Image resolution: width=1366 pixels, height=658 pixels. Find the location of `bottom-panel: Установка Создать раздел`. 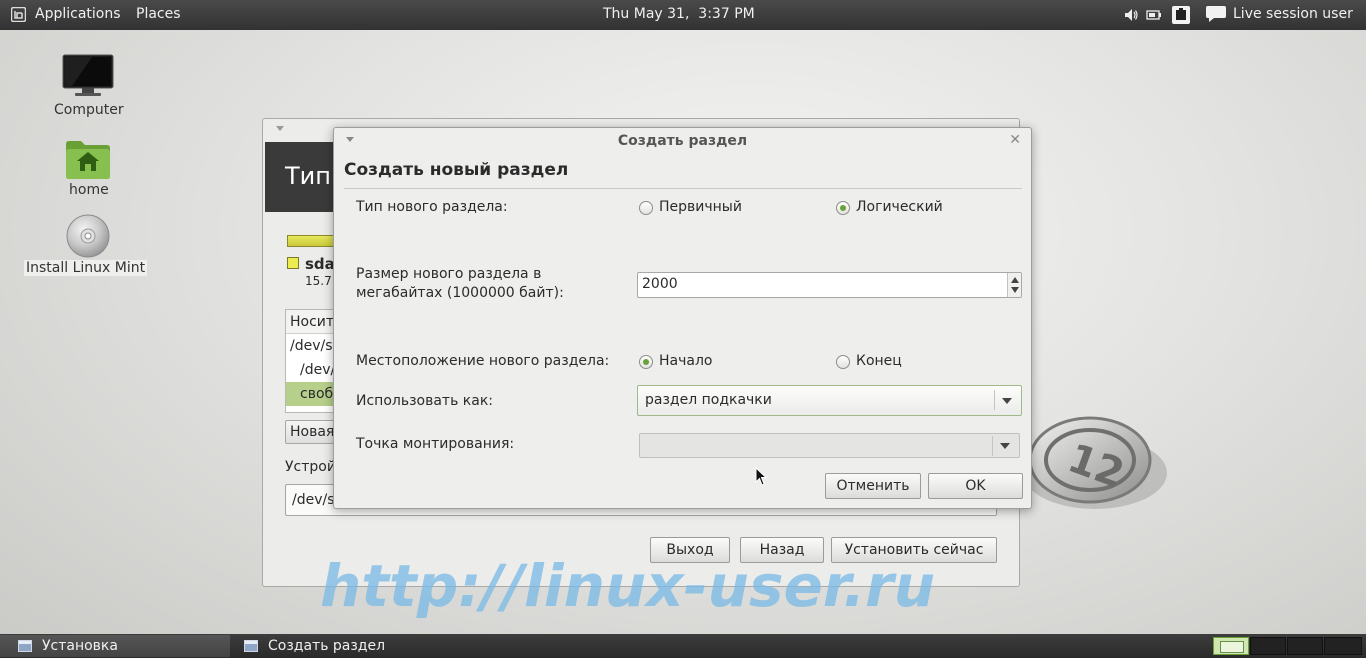

bottom-panel: Установка Создать раздел is located at coordinates (683, 646).